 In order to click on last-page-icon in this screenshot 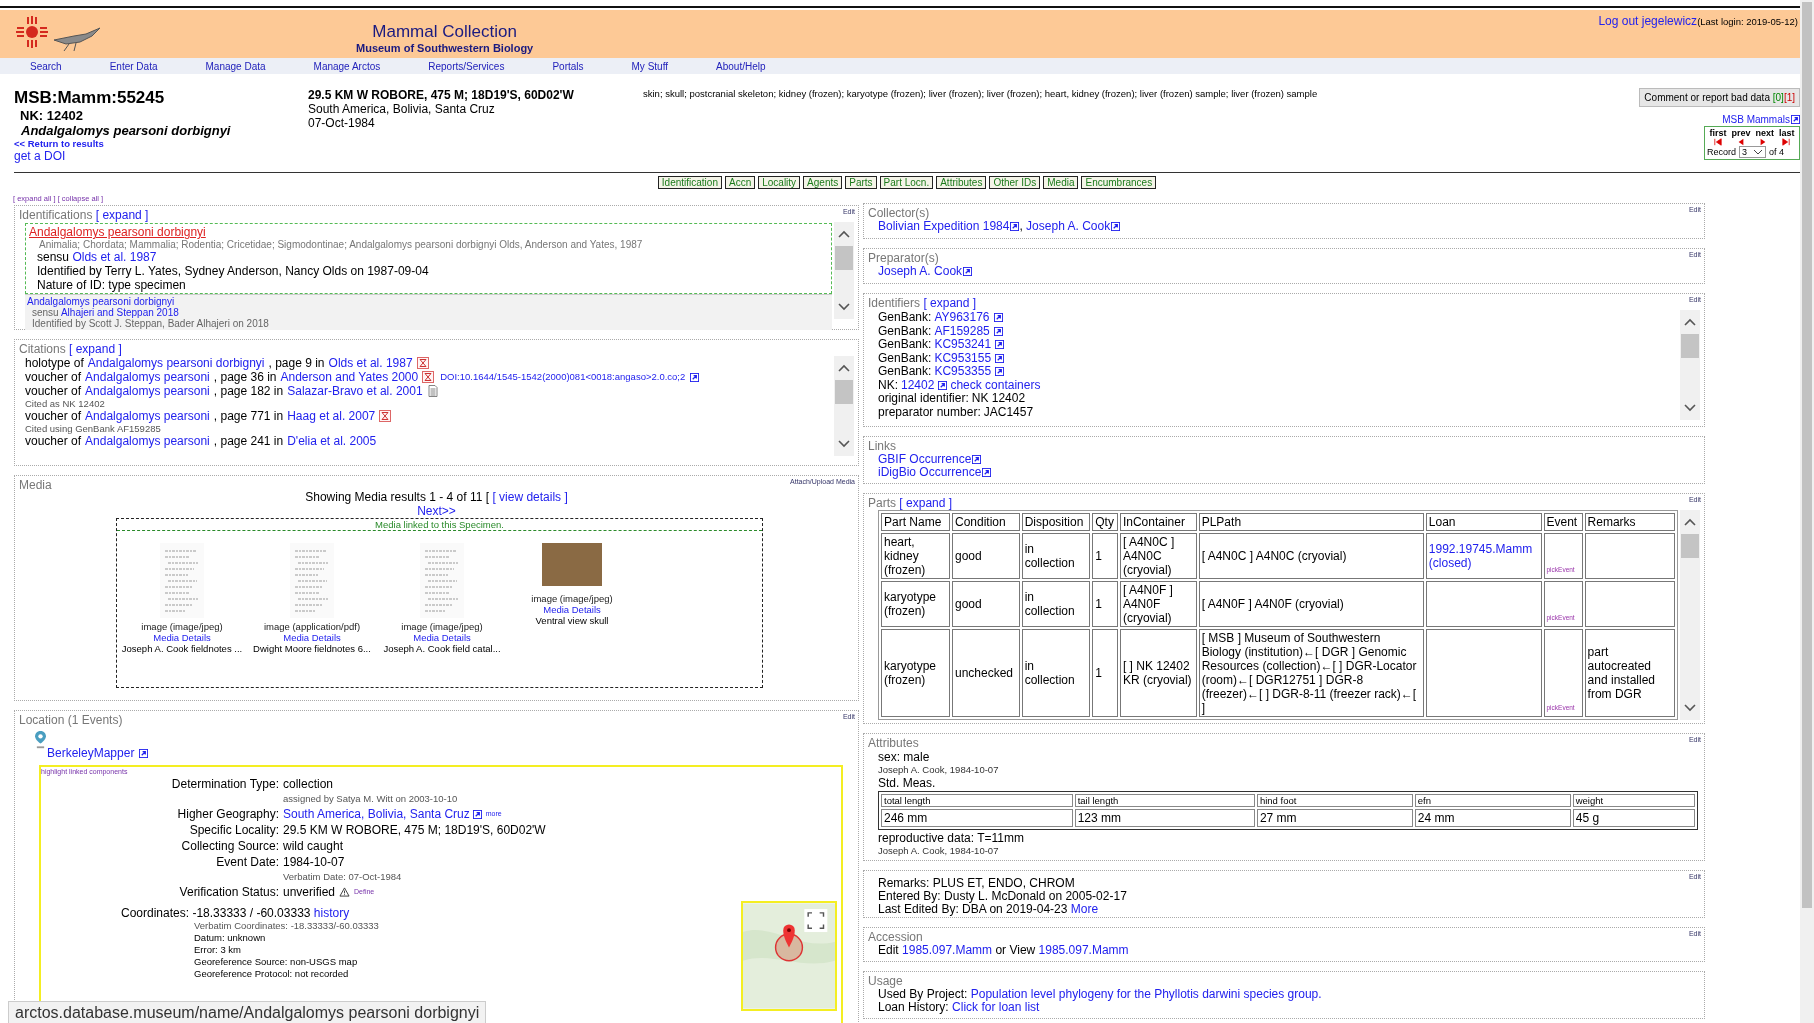, I will do `click(1785, 142)`.